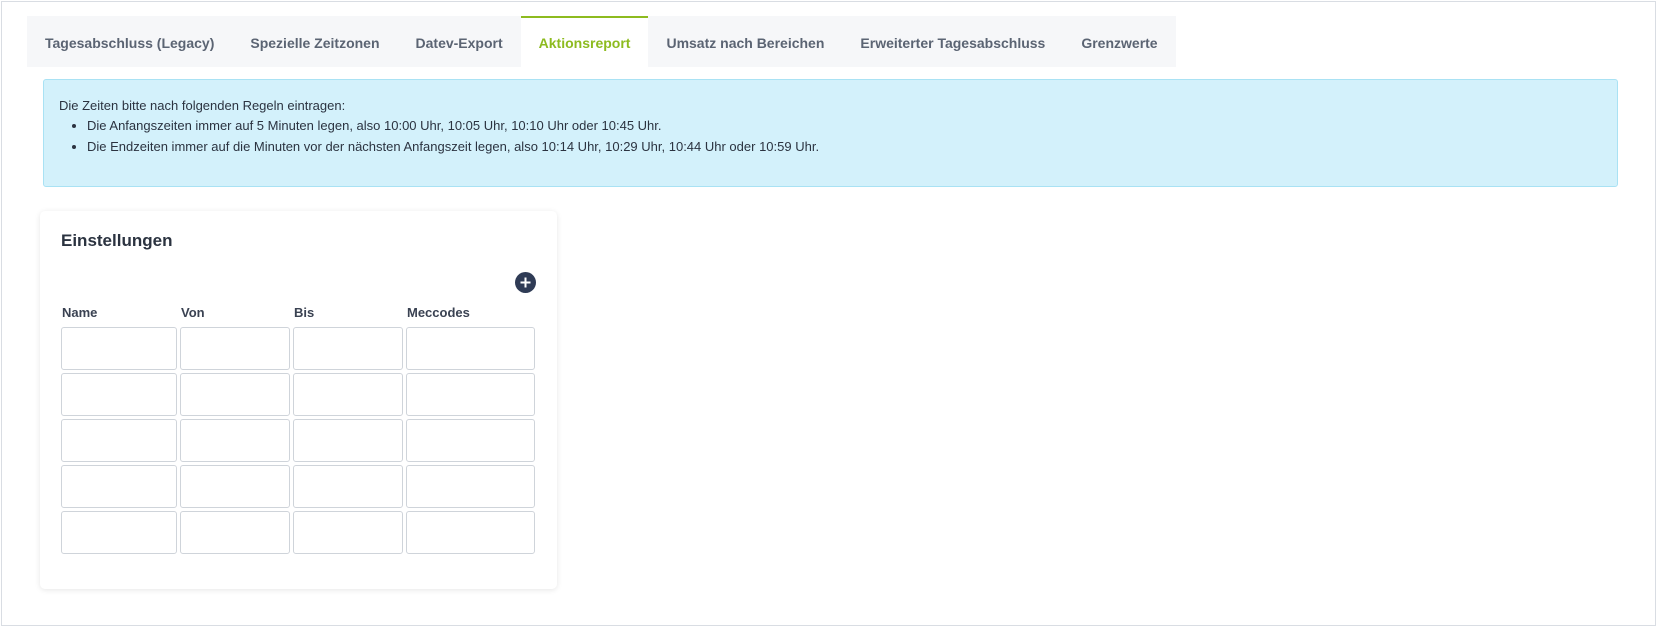 This screenshot has height=627, width=1657. What do you see at coordinates (745, 41) in the screenshot?
I see `tab-umsatz-nach-bereichen: Umsatz nach Bereichen` at bounding box center [745, 41].